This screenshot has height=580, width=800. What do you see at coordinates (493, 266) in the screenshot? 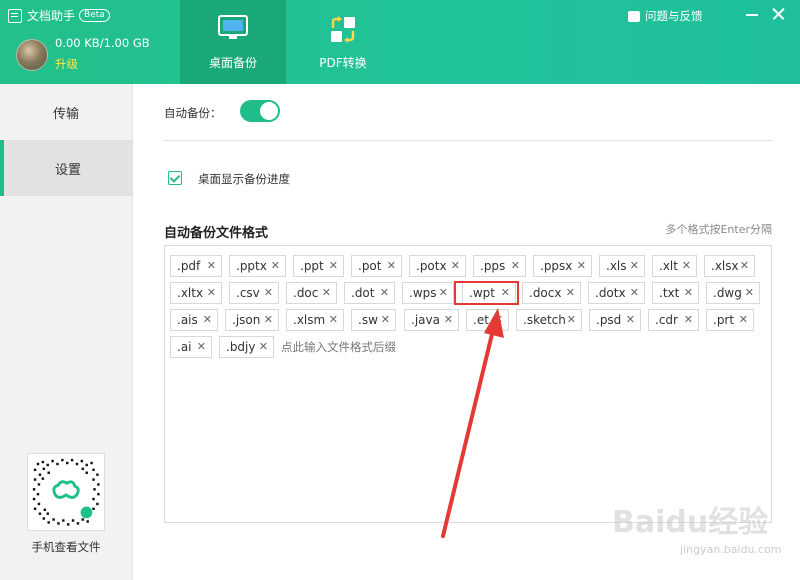
I see `format-tag-label: .pps` at bounding box center [493, 266].